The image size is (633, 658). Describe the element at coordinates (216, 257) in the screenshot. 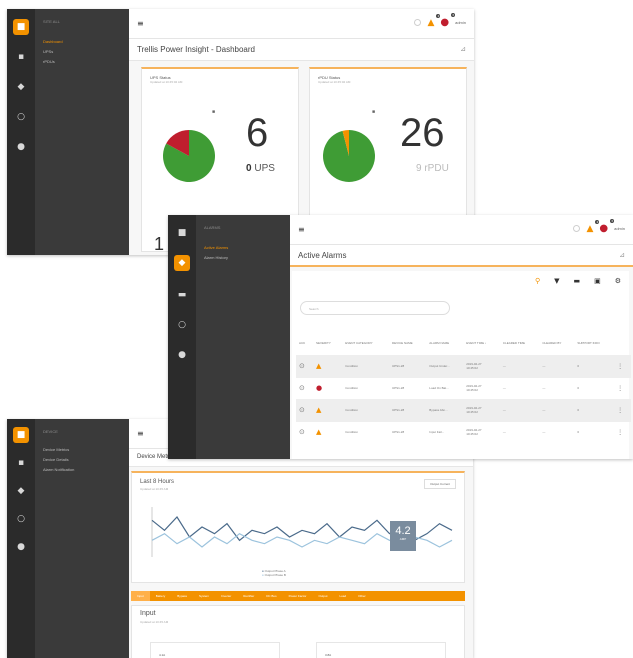

I see `sidebar-item-alarm-history: Alarm History` at that location.